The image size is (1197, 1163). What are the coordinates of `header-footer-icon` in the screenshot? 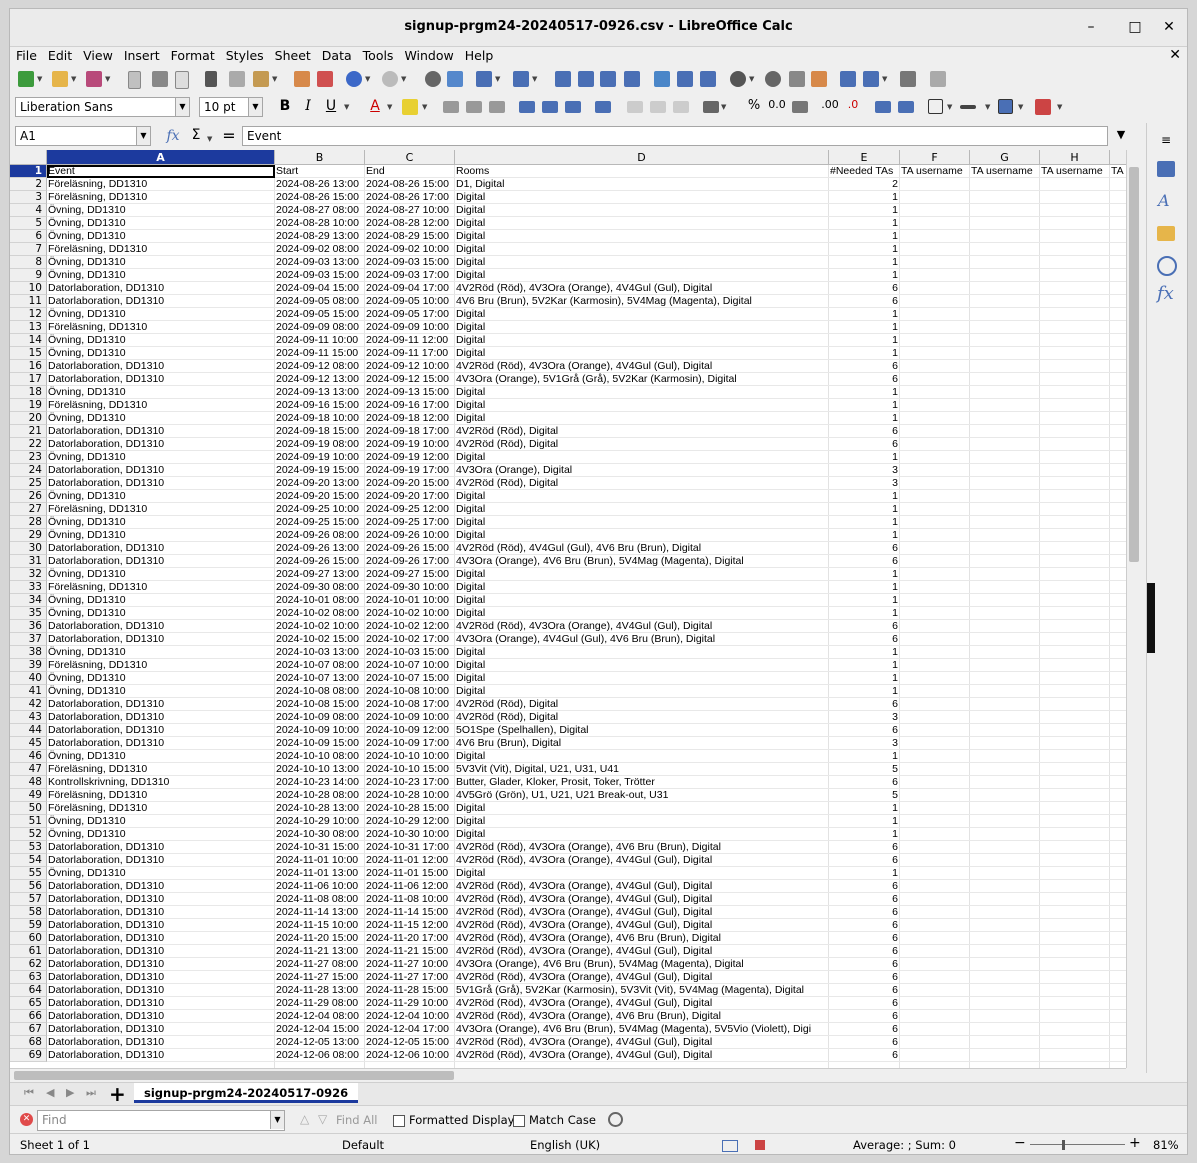 It's located at (819, 79).